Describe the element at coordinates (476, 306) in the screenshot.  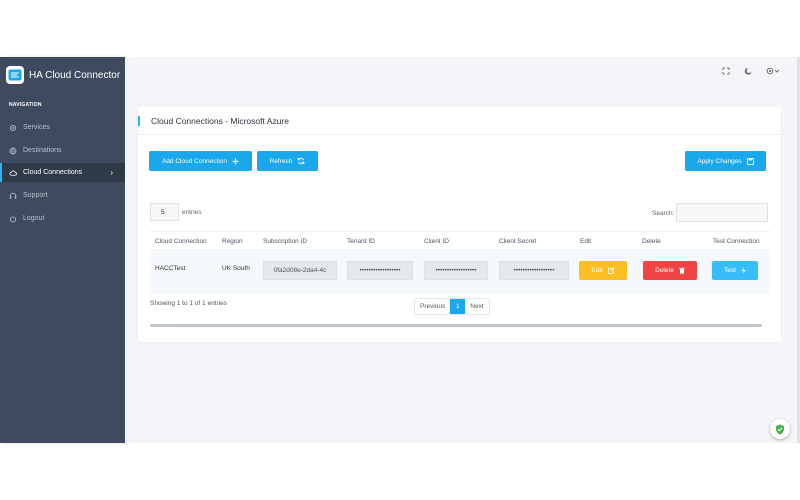
I see `pagination-next: Next` at that location.